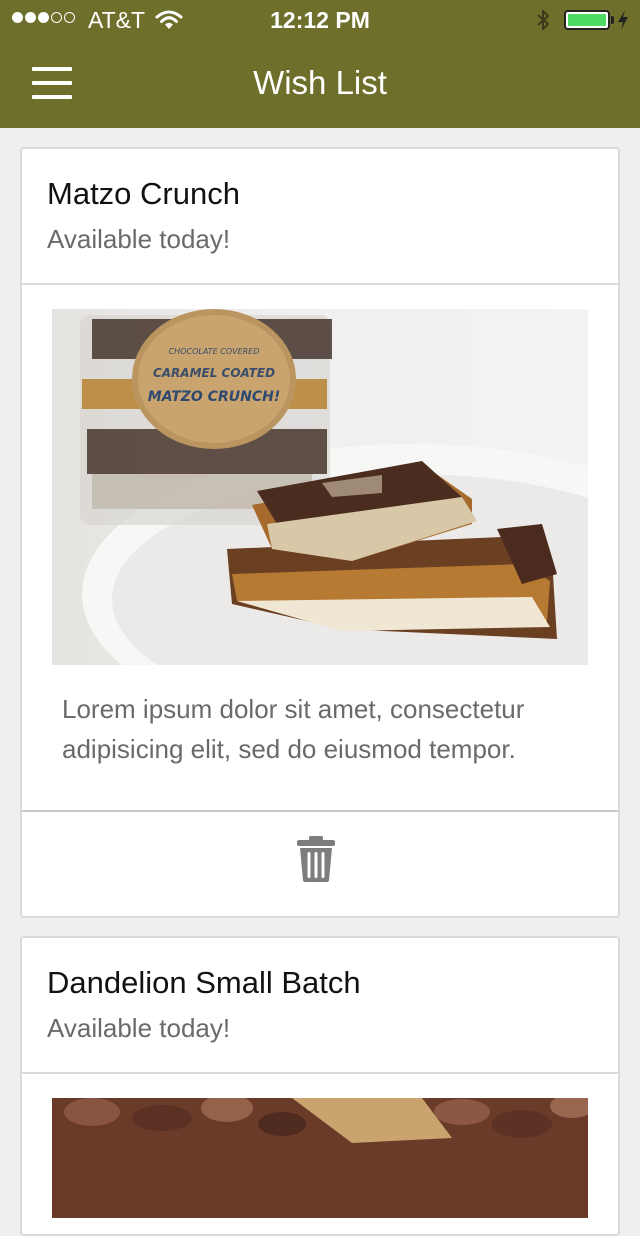 The height and width of the screenshot is (1236, 640). What do you see at coordinates (214, 351) in the screenshot?
I see `photo-label-line-1: CHOCOLATE COVERED` at bounding box center [214, 351].